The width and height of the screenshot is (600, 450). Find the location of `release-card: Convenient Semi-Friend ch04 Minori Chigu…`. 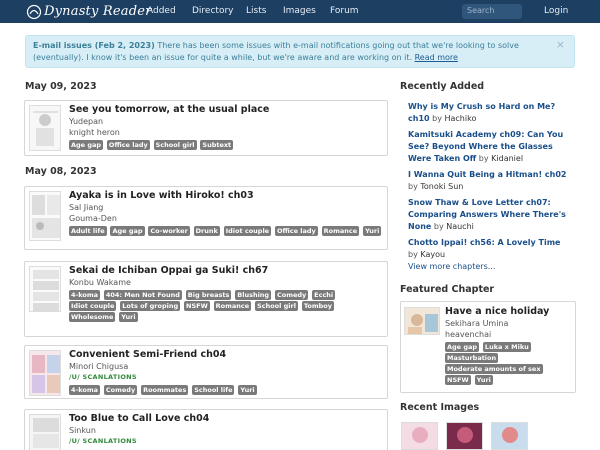

release-card: Convenient Semi-Friend ch04 Minori Chigu… is located at coordinates (206, 372).